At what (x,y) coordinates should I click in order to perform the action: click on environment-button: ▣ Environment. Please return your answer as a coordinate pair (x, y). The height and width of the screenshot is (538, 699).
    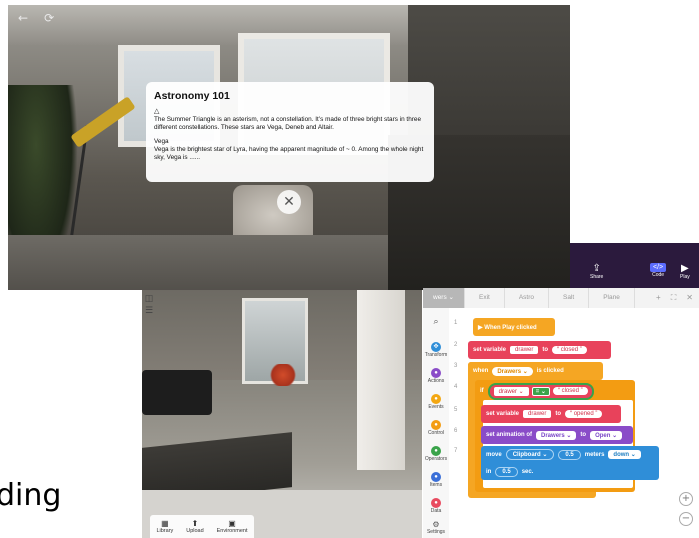
    Looking at the image, I should click on (232, 526).